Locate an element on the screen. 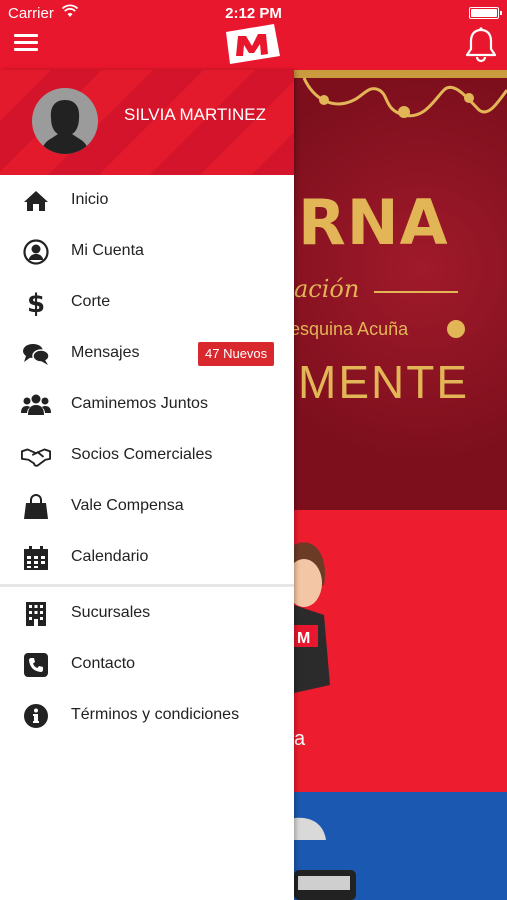  menu-item-label: Corte is located at coordinates (91, 301).